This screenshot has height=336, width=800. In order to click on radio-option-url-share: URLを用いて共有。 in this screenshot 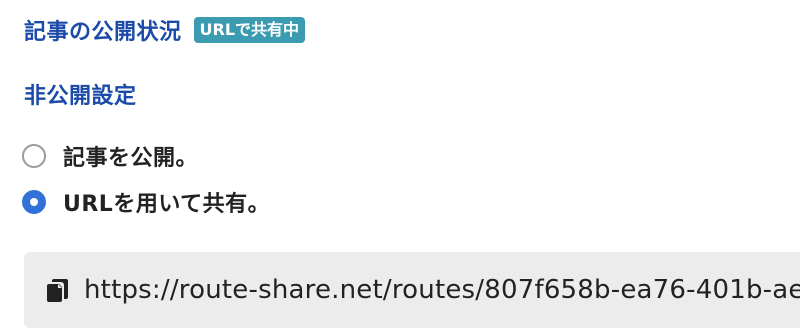, I will do `click(146, 202)`.